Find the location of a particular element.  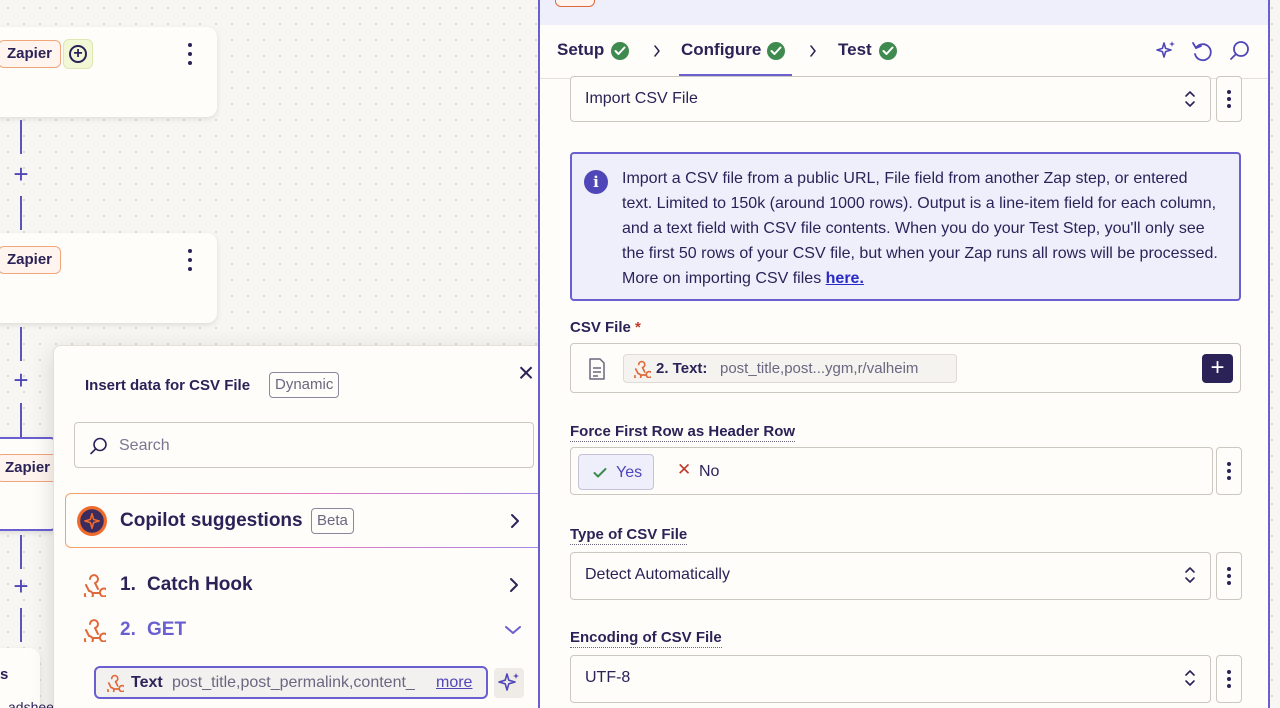

popover-title: Insert data for CSV File is located at coordinates (168, 385).